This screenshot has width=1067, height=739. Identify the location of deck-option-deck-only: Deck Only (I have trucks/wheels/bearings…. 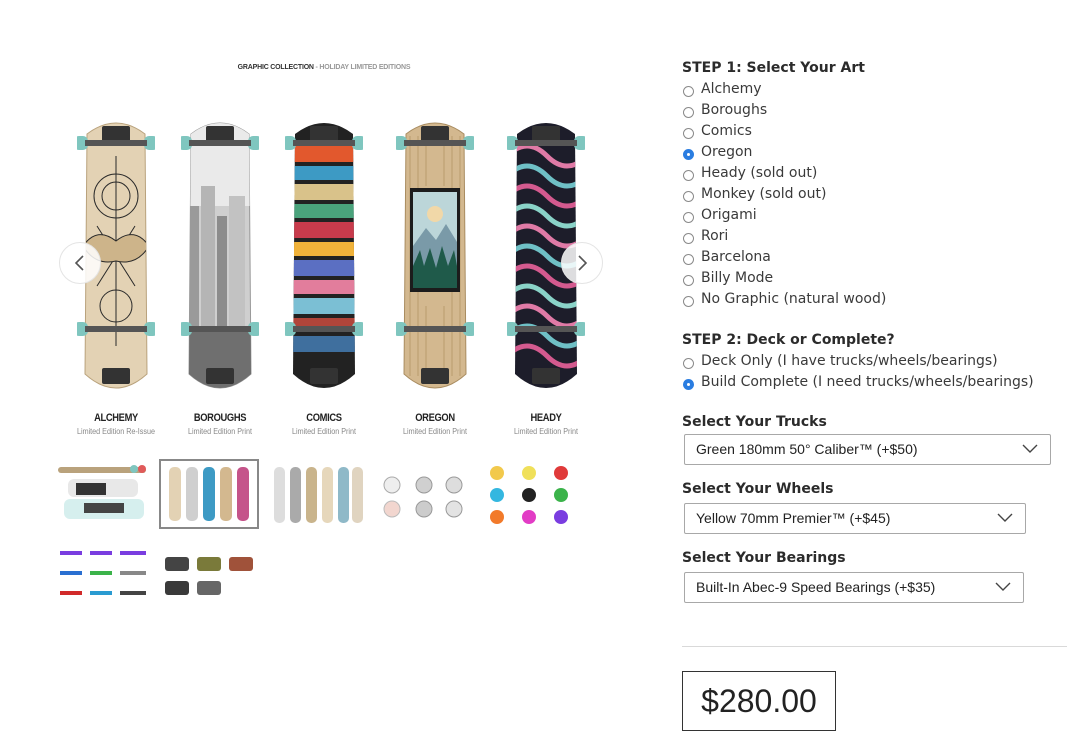
(874, 361).